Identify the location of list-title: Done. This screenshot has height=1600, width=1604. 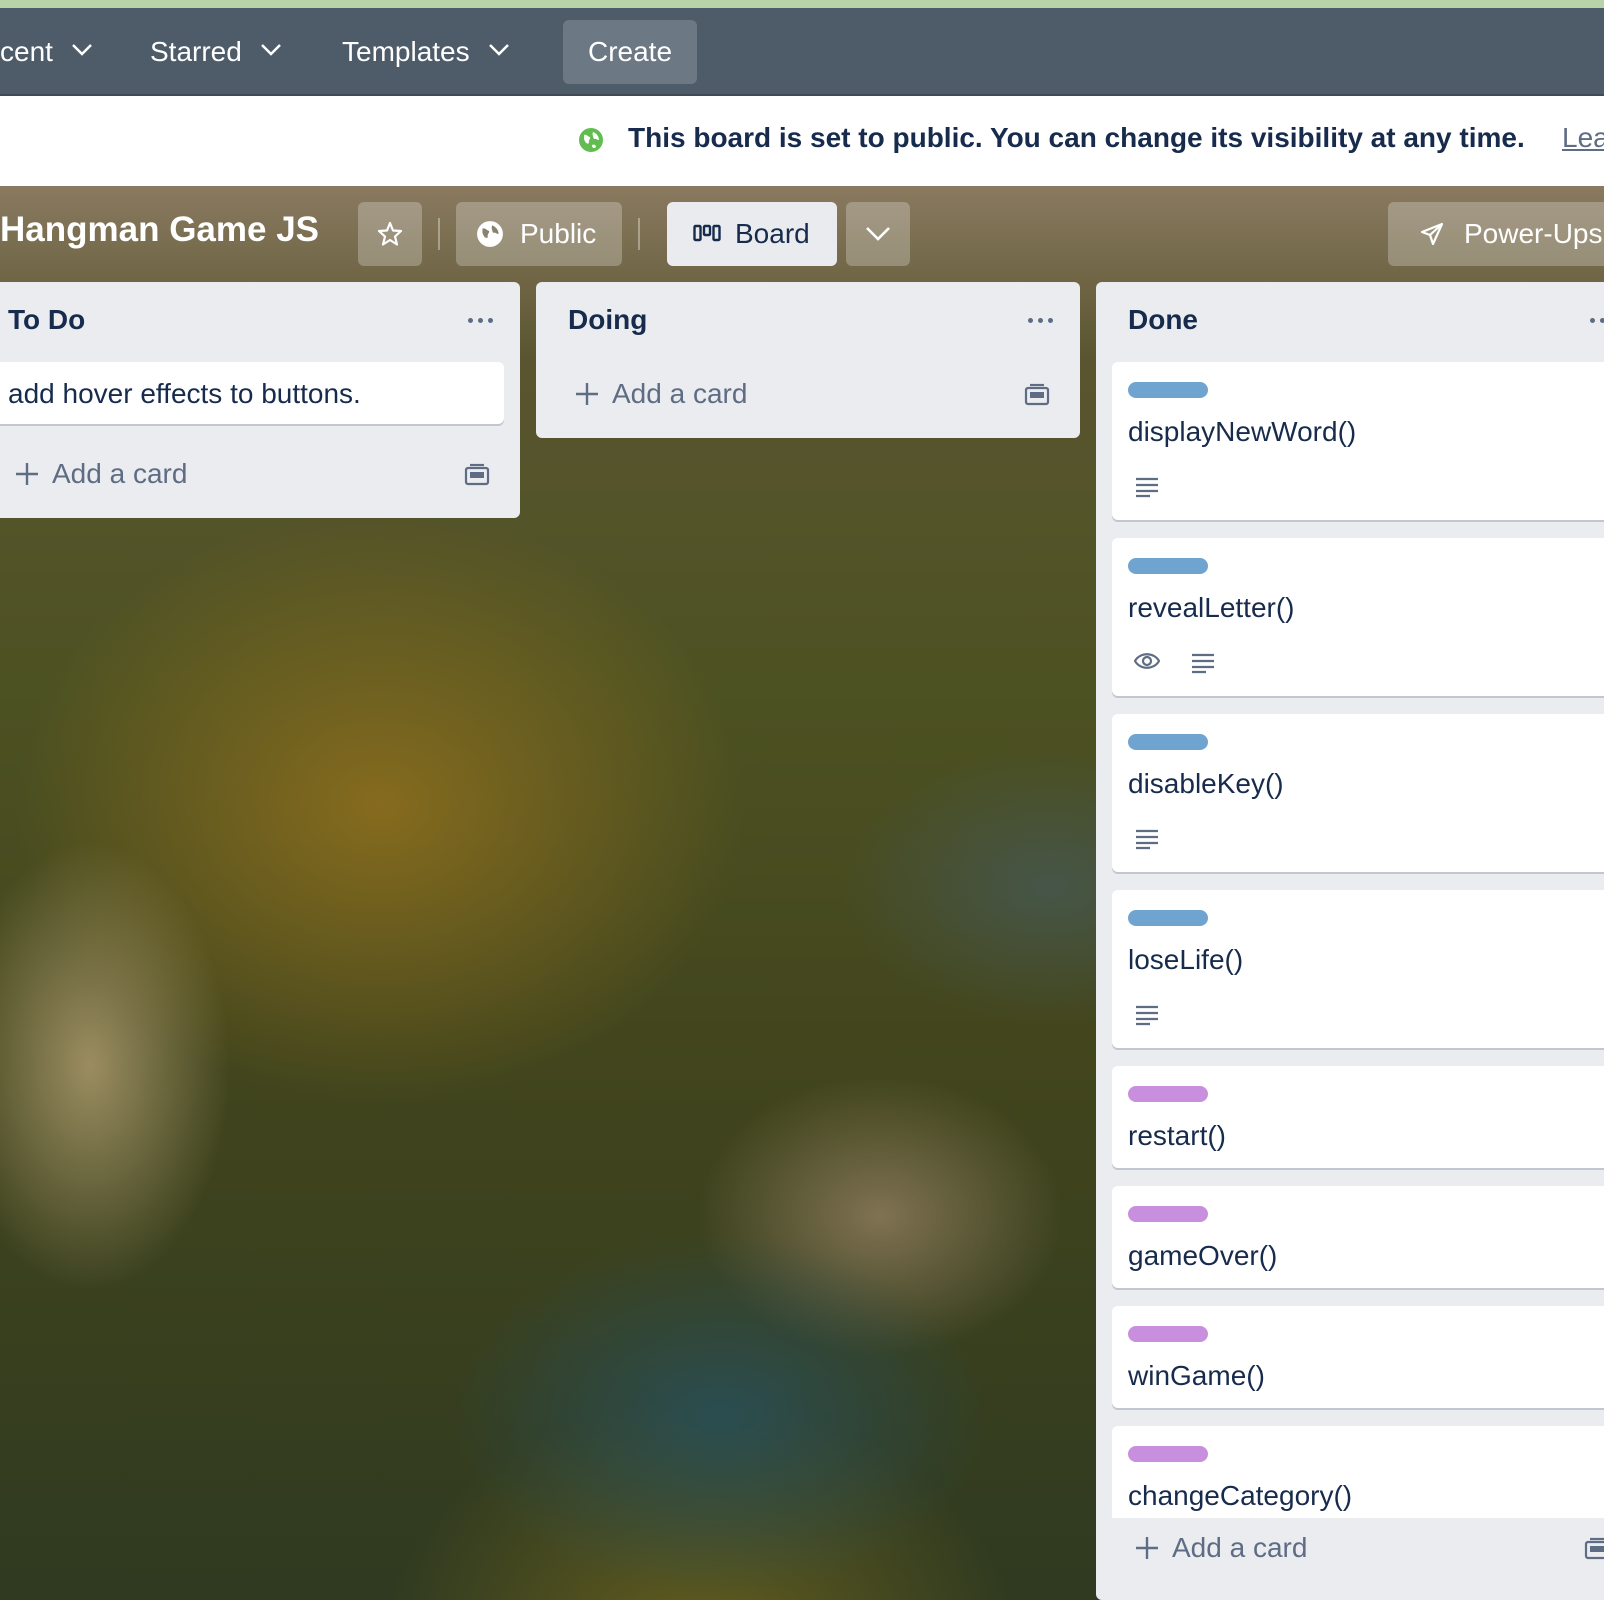
(1163, 320).